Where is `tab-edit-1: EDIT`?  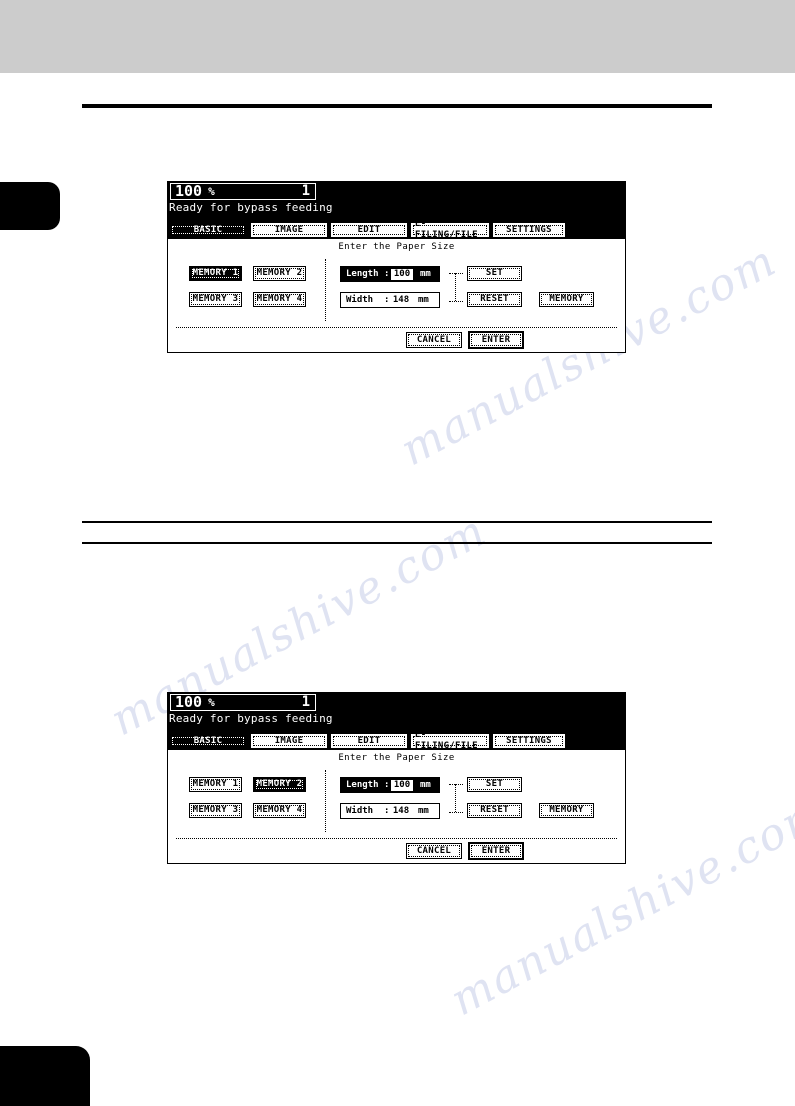 tab-edit-1: EDIT is located at coordinates (369, 230).